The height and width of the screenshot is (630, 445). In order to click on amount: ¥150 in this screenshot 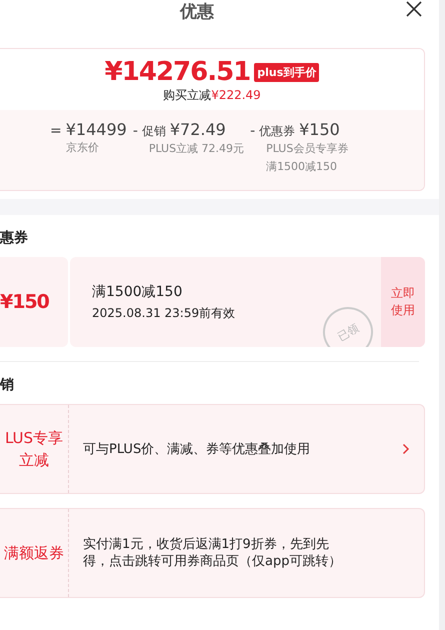, I will do `click(319, 129)`.